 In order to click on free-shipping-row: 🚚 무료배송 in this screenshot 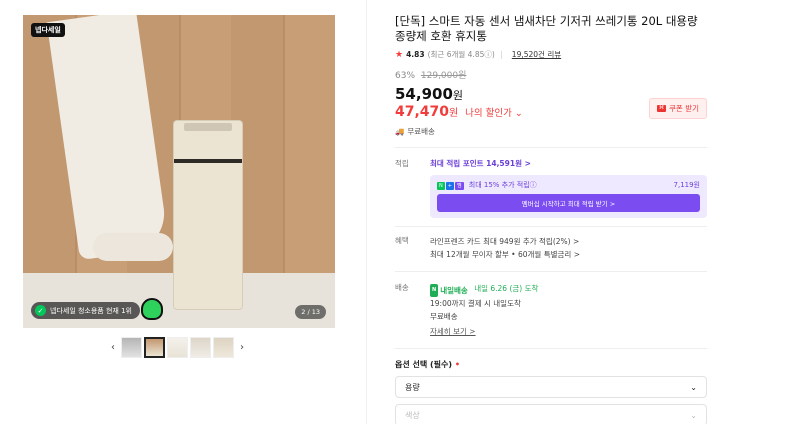, I will do `click(551, 131)`.